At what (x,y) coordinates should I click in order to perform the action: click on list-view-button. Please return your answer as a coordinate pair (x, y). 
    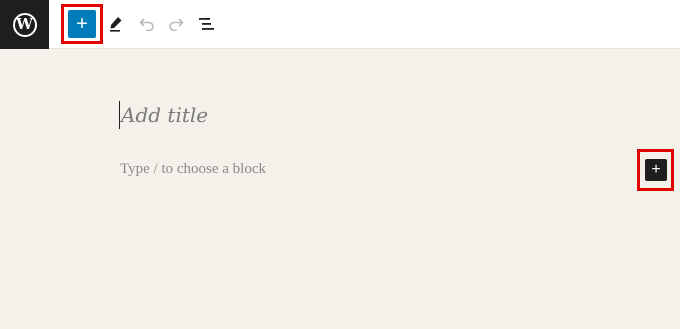
    Looking at the image, I should click on (207, 24).